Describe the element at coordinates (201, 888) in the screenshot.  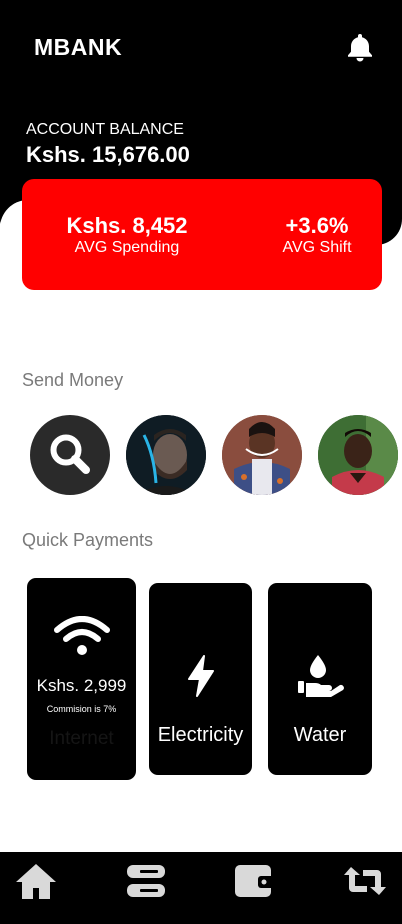
I see `bottom-navigation` at that location.